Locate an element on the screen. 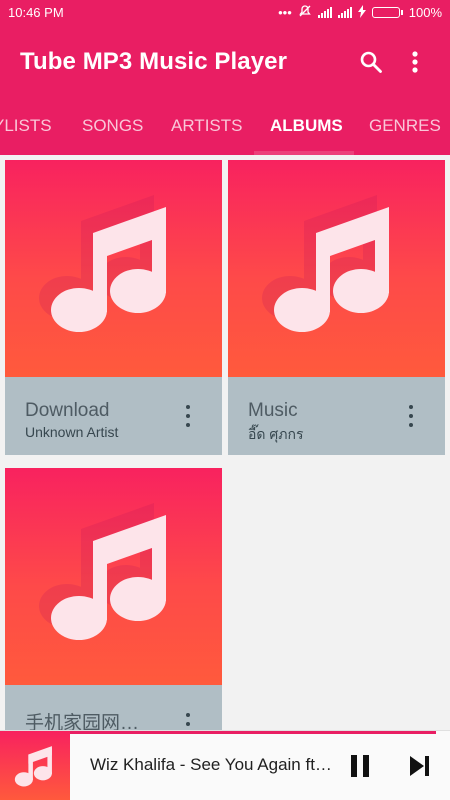  album-artist: Unknown Artist is located at coordinates (72, 432).